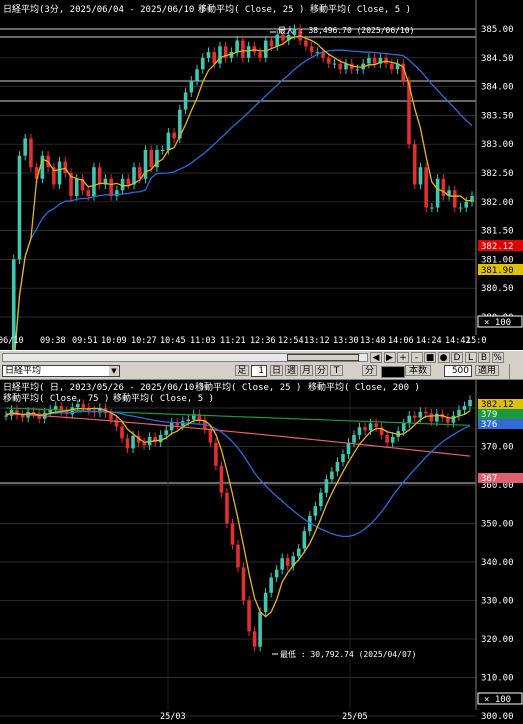  What do you see at coordinates (497, 59) in the screenshot?
I see `y-tick-label: 384.50` at bounding box center [497, 59].